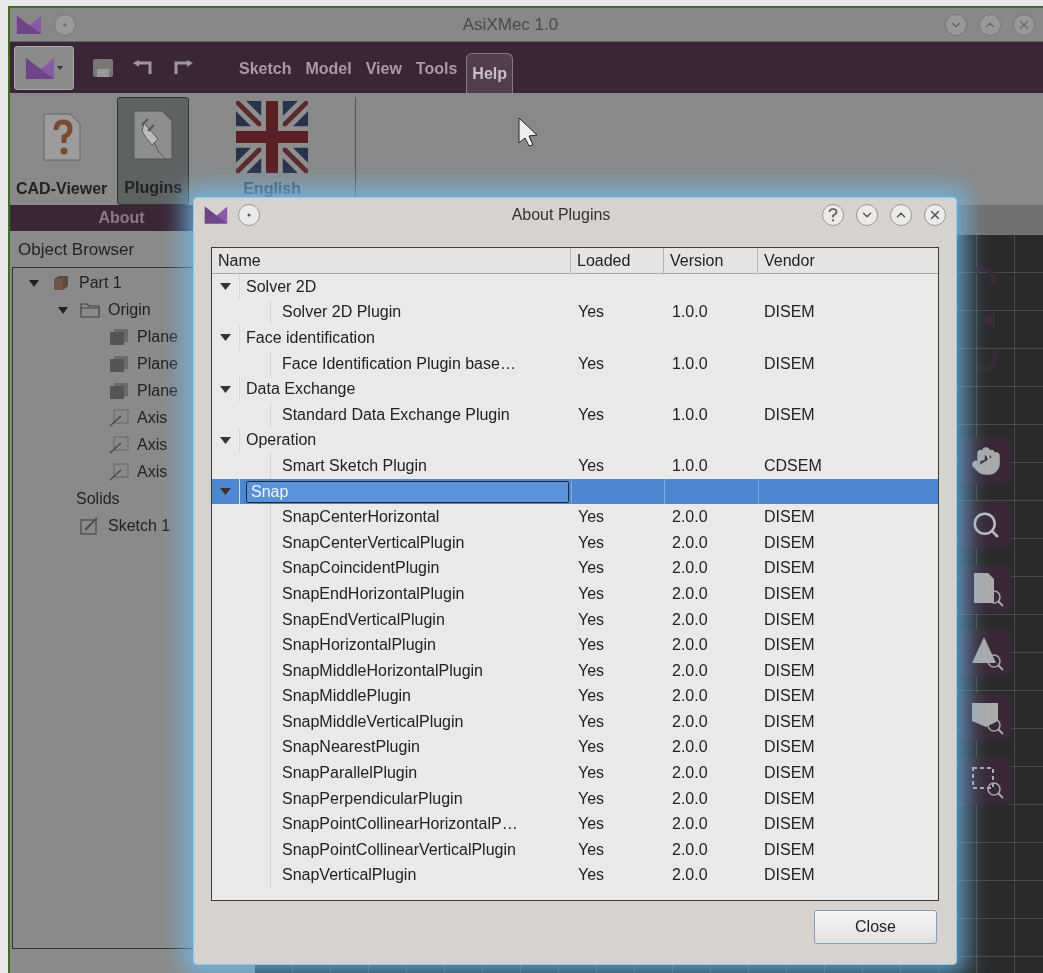  What do you see at coordinates (986, 717) in the screenshot?
I see `zoom-view-button` at bounding box center [986, 717].